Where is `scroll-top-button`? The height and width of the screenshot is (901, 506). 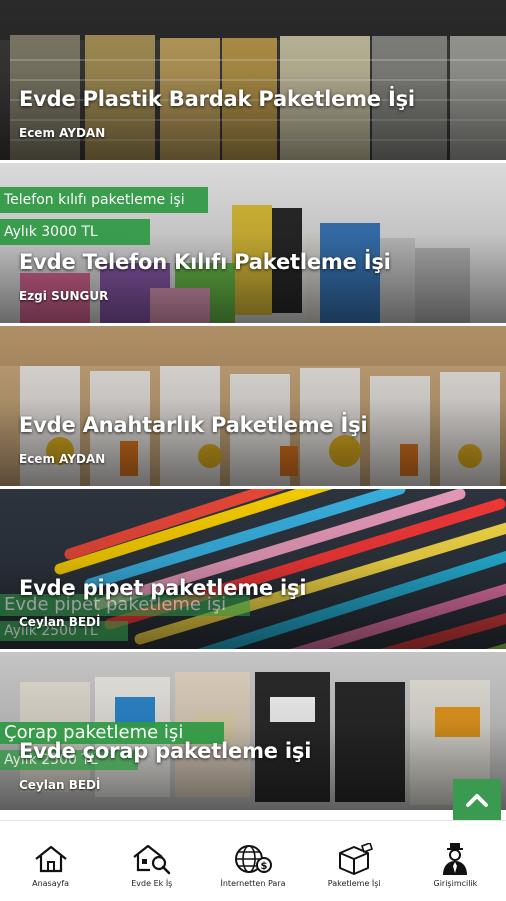
scroll-top-button is located at coordinates (477, 800).